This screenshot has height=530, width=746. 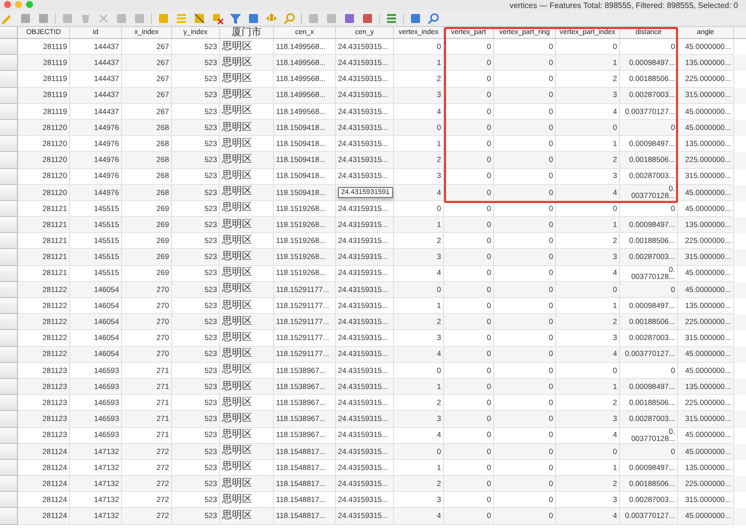 I want to click on table-cell: 思明区, so click(x=247, y=516).